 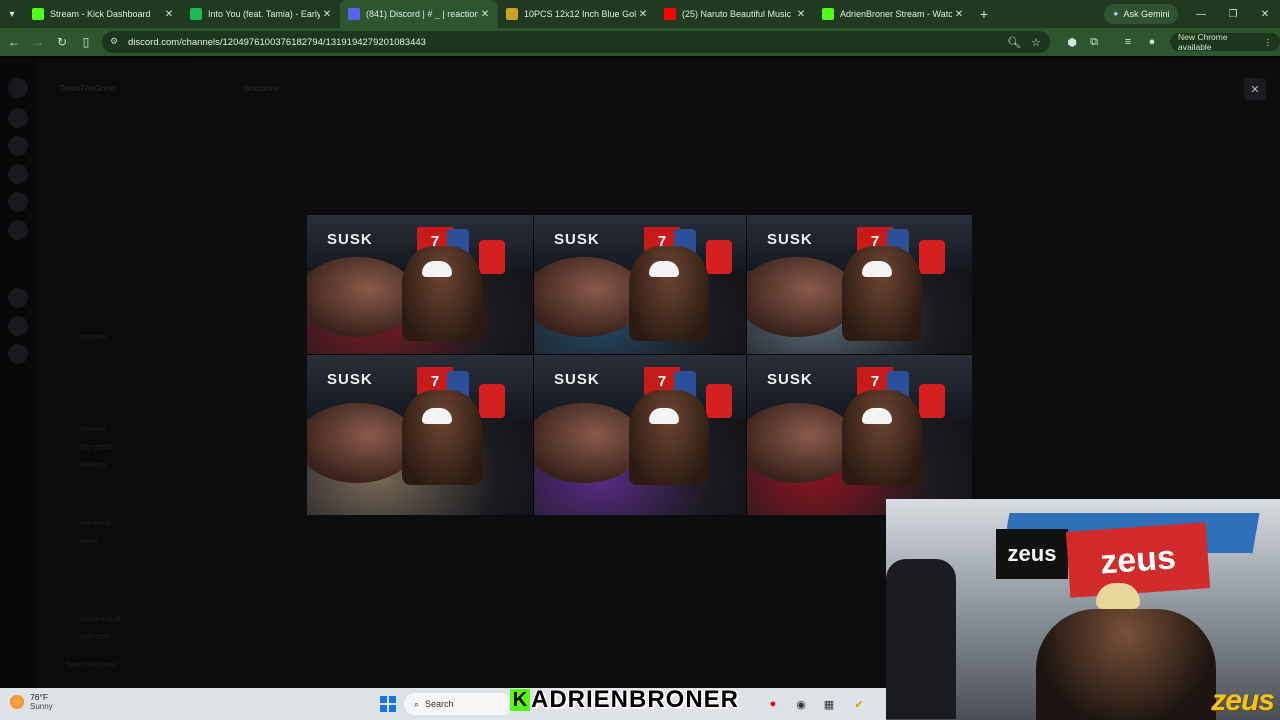 What do you see at coordinates (439, 704) in the screenshot?
I see `taskbar-search-label: Search` at bounding box center [439, 704].